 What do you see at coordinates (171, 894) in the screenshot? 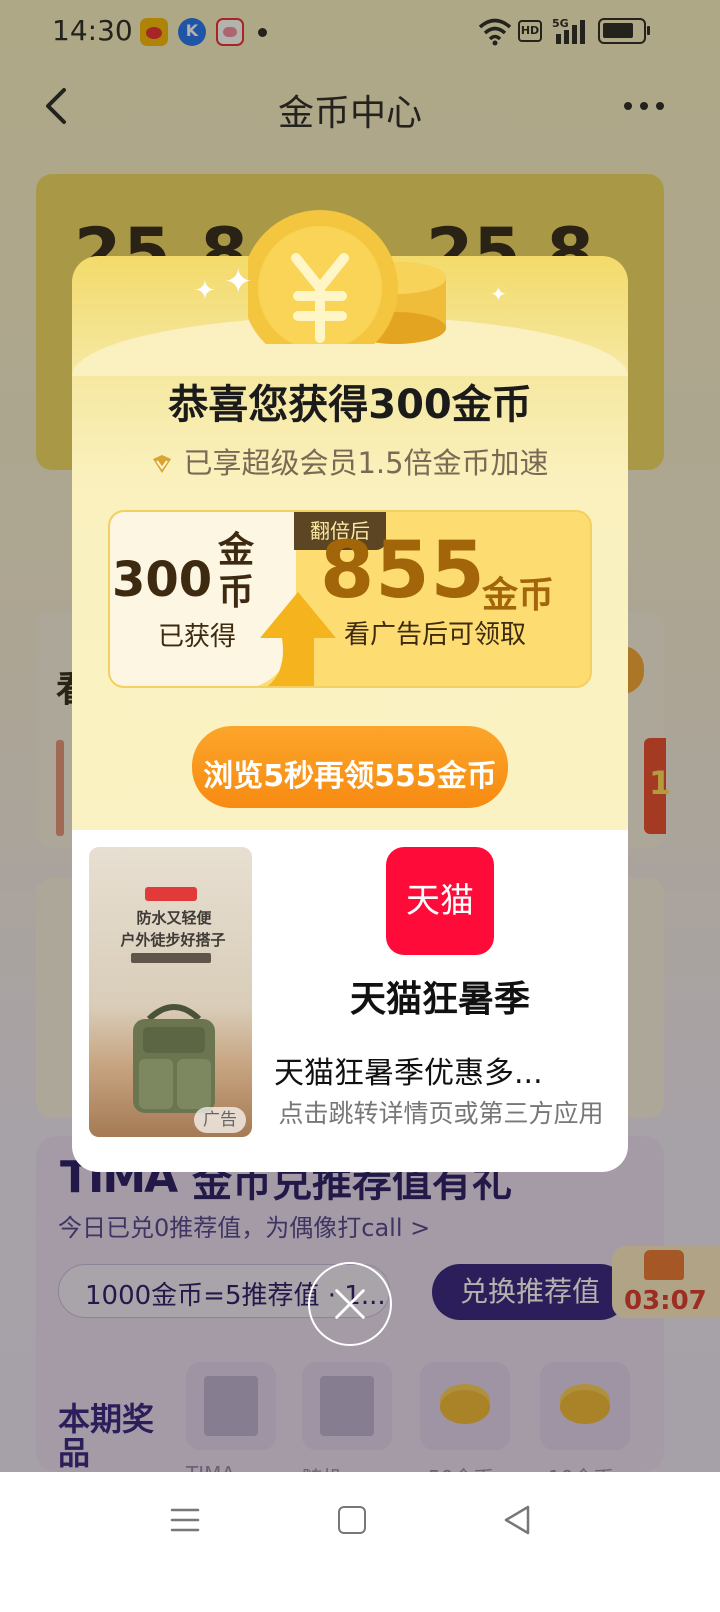
I see `tmall-brand-mark` at bounding box center [171, 894].